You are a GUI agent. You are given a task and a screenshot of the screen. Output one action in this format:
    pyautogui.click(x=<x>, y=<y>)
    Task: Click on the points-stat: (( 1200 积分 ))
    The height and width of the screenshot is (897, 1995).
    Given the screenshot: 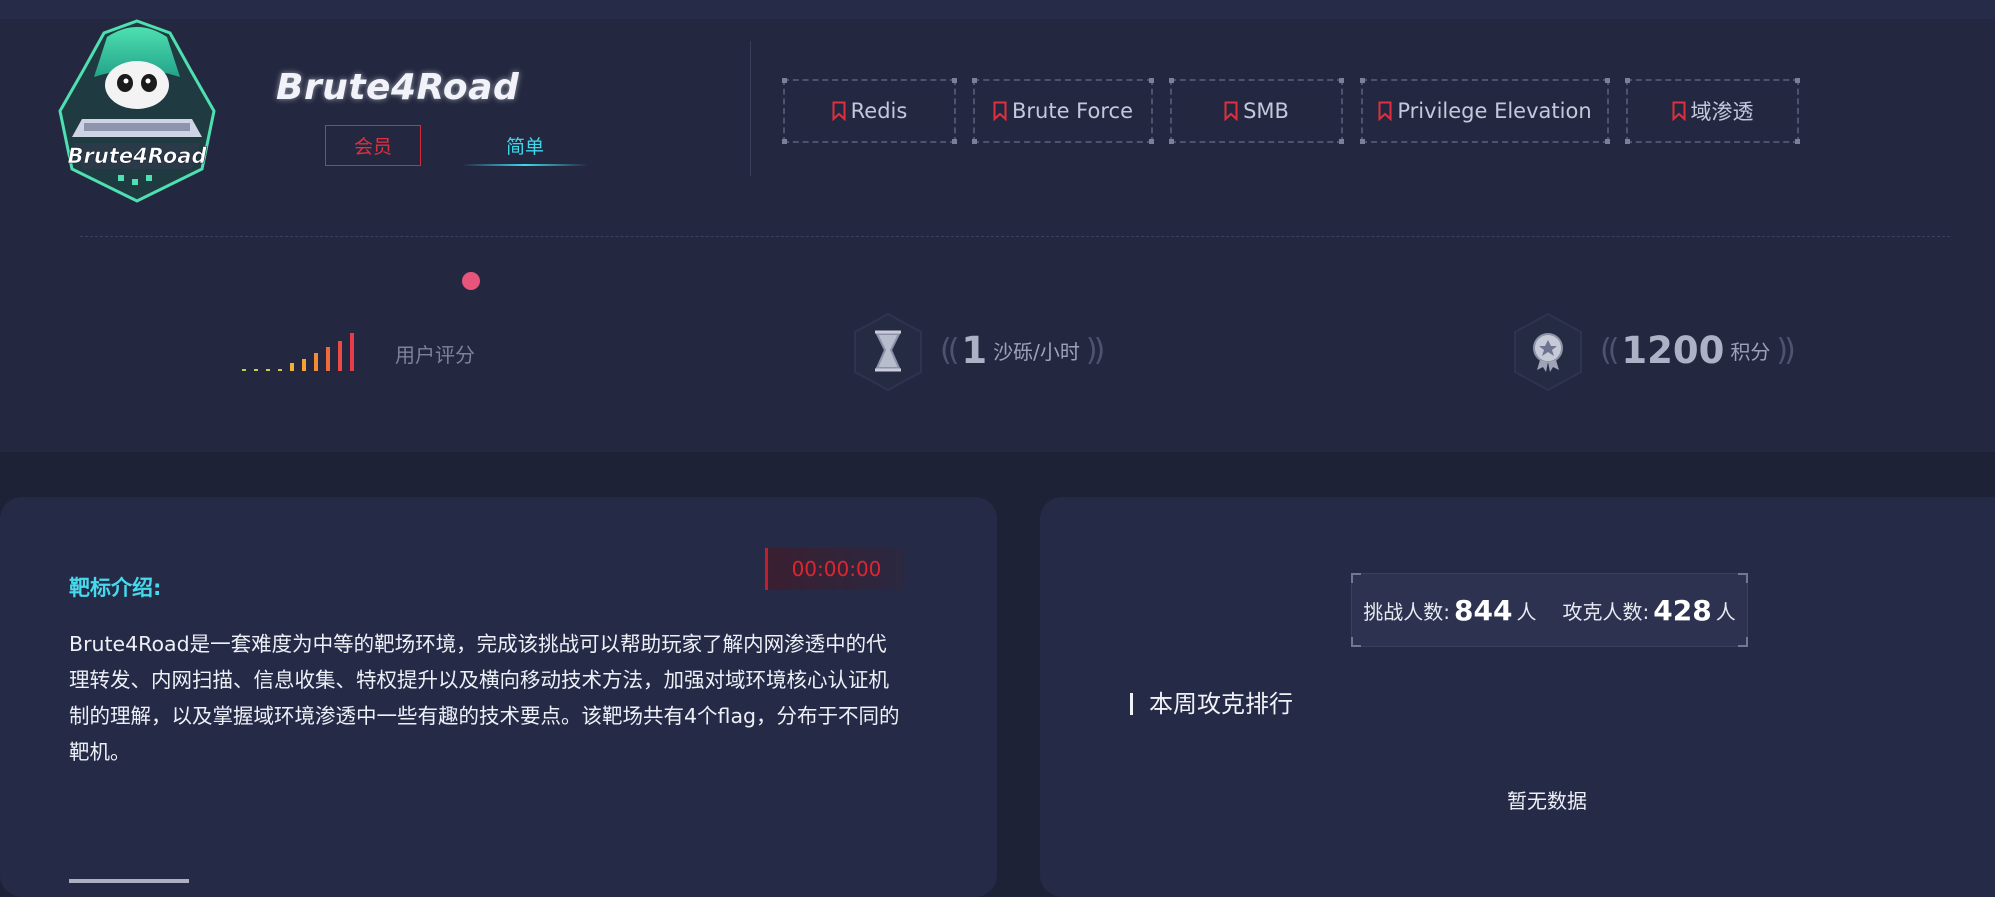 What is the action you would take?
    pyautogui.click(x=1698, y=350)
    